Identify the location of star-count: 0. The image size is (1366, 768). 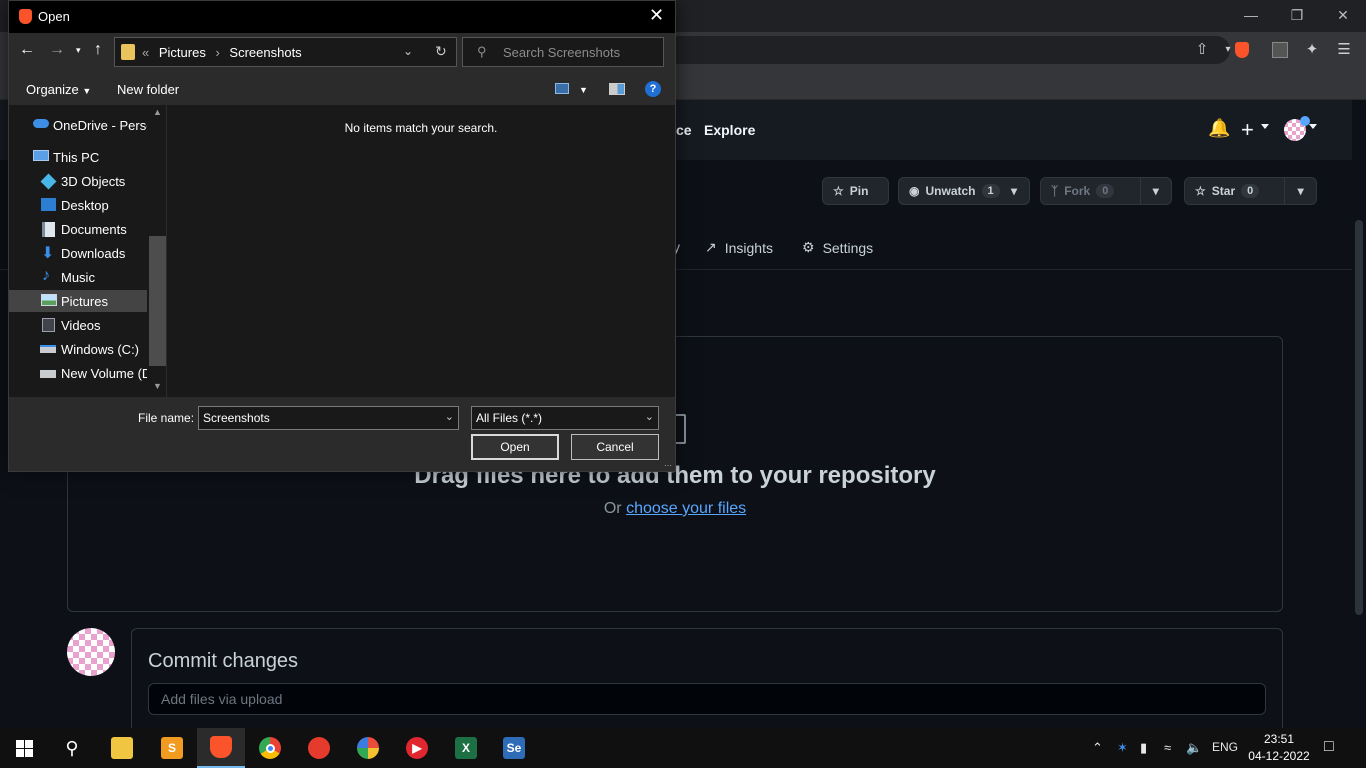
(1250, 191).